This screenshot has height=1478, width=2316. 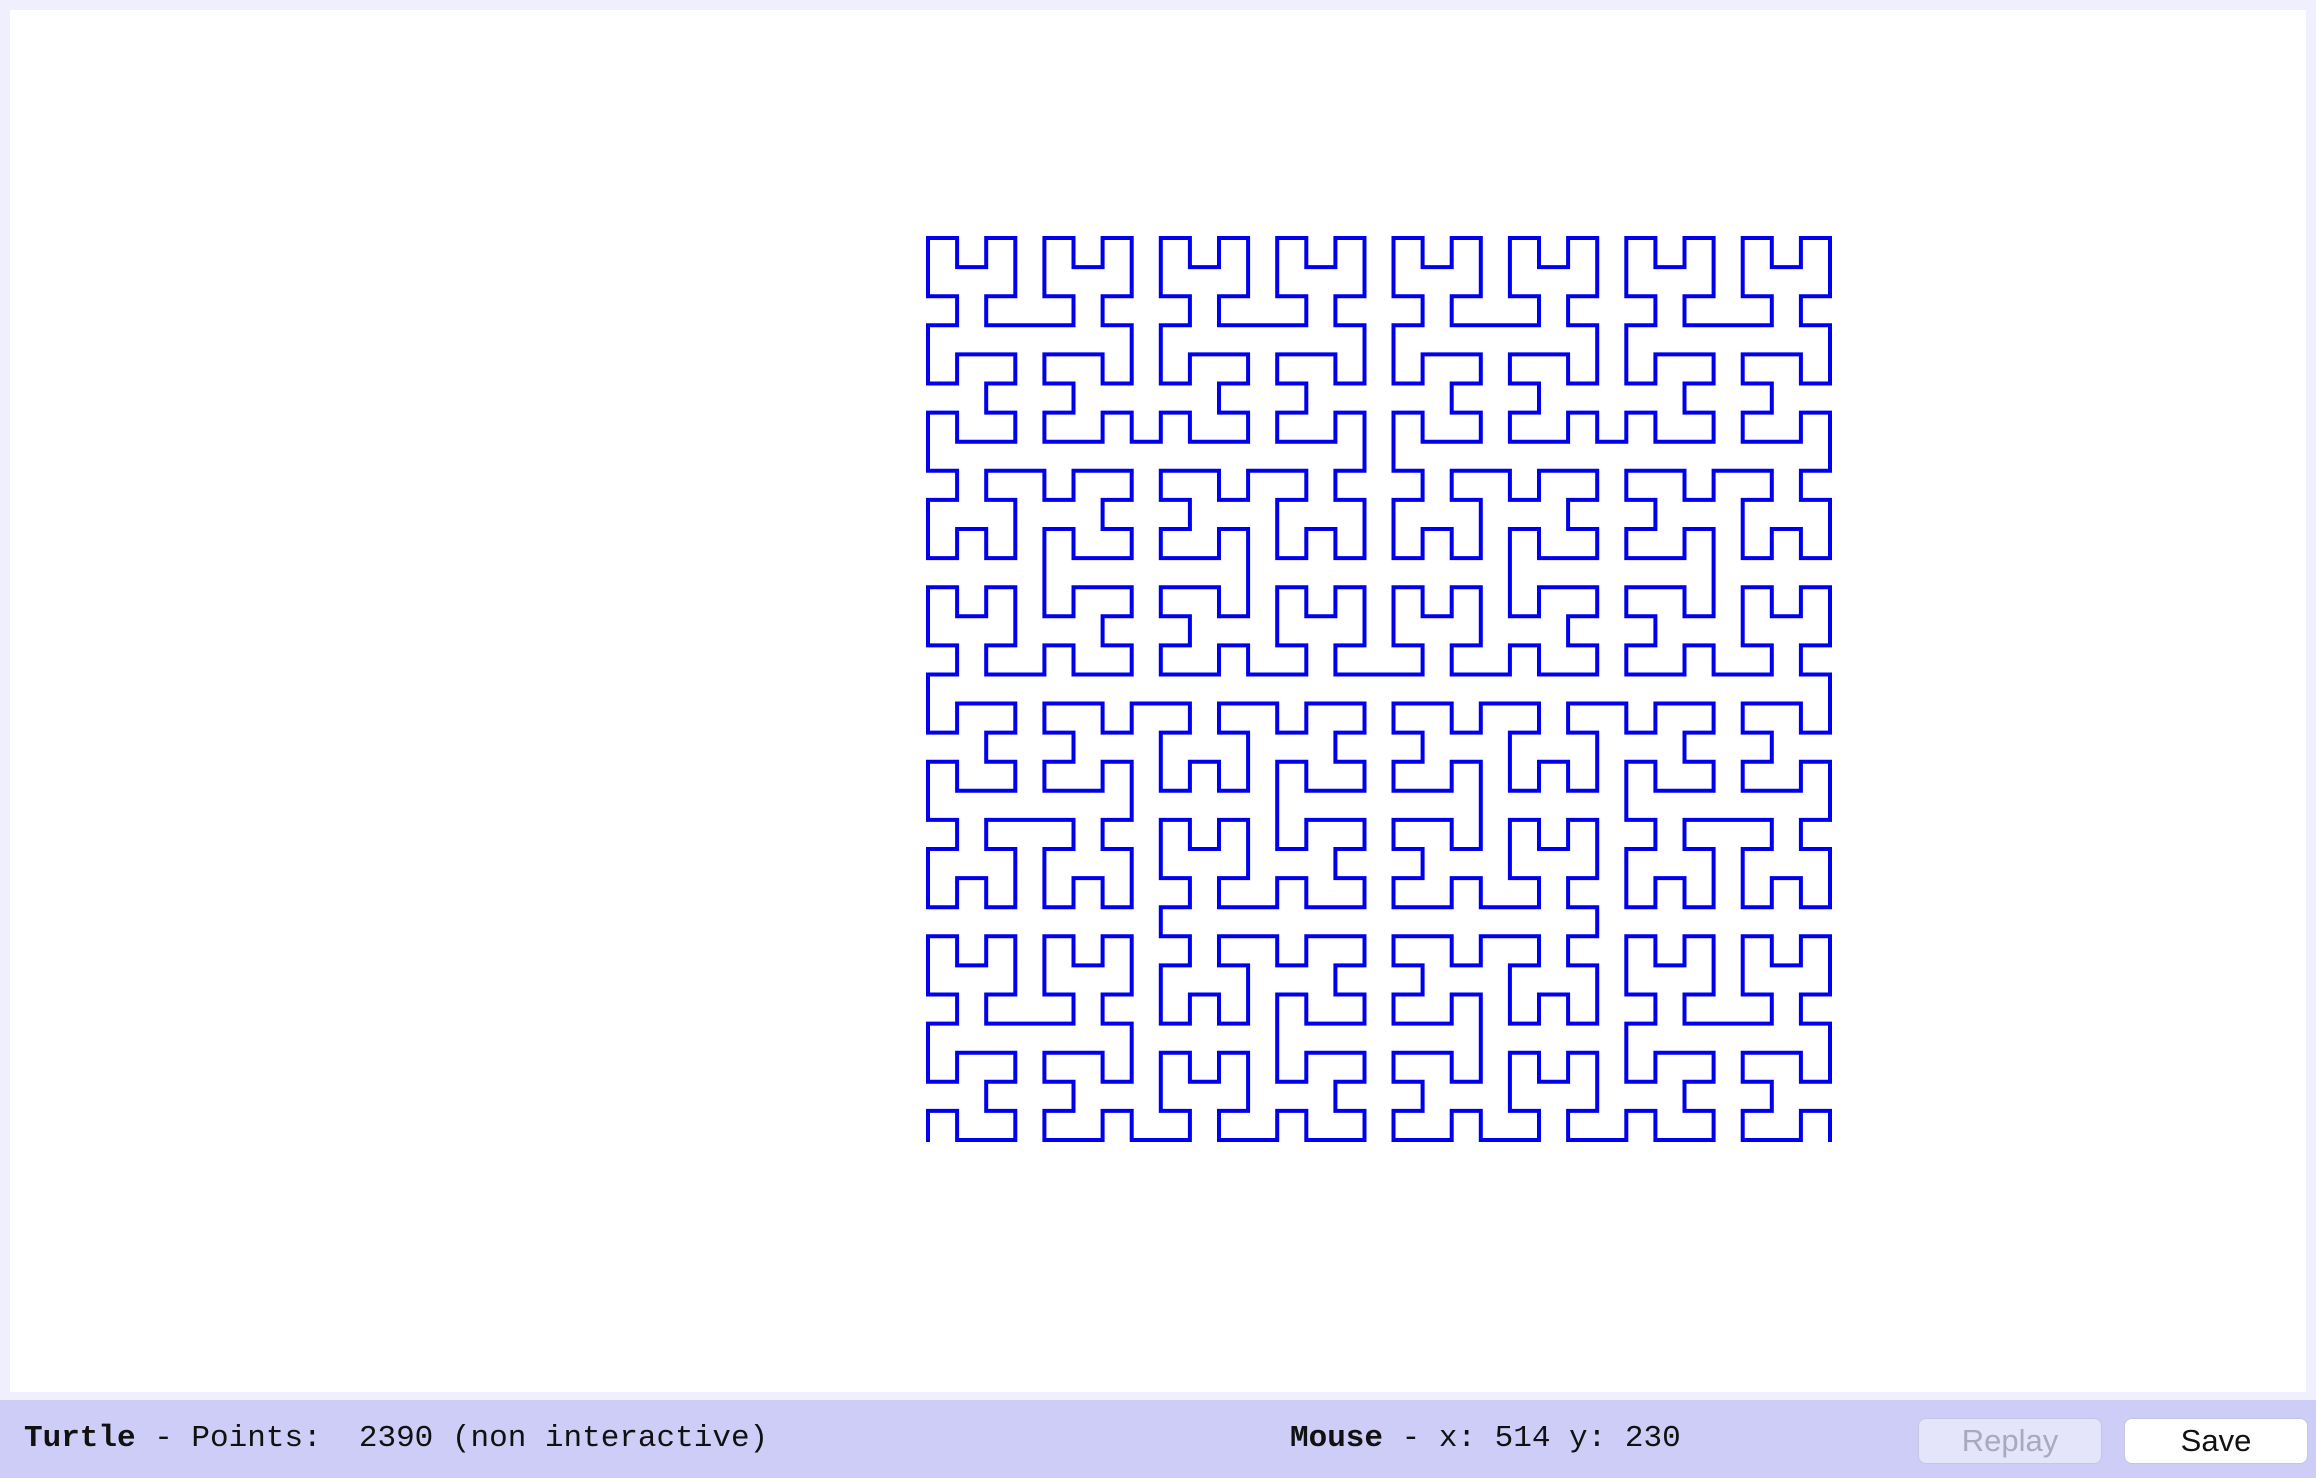 I want to click on points-mode: (non interactive), so click(x=601, y=1438).